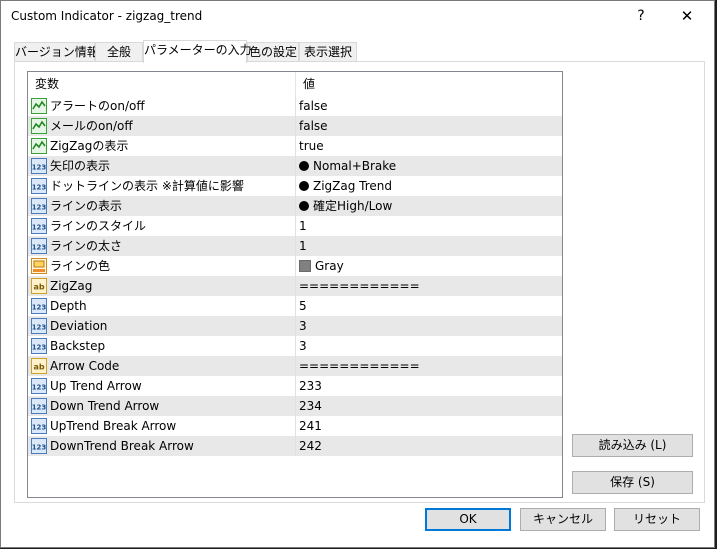 This screenshot has width=717, height=549. What do you see at coordinates (304, 206) in the screenshot?
I see `bullet-icon` at bounding box center [304, 206].